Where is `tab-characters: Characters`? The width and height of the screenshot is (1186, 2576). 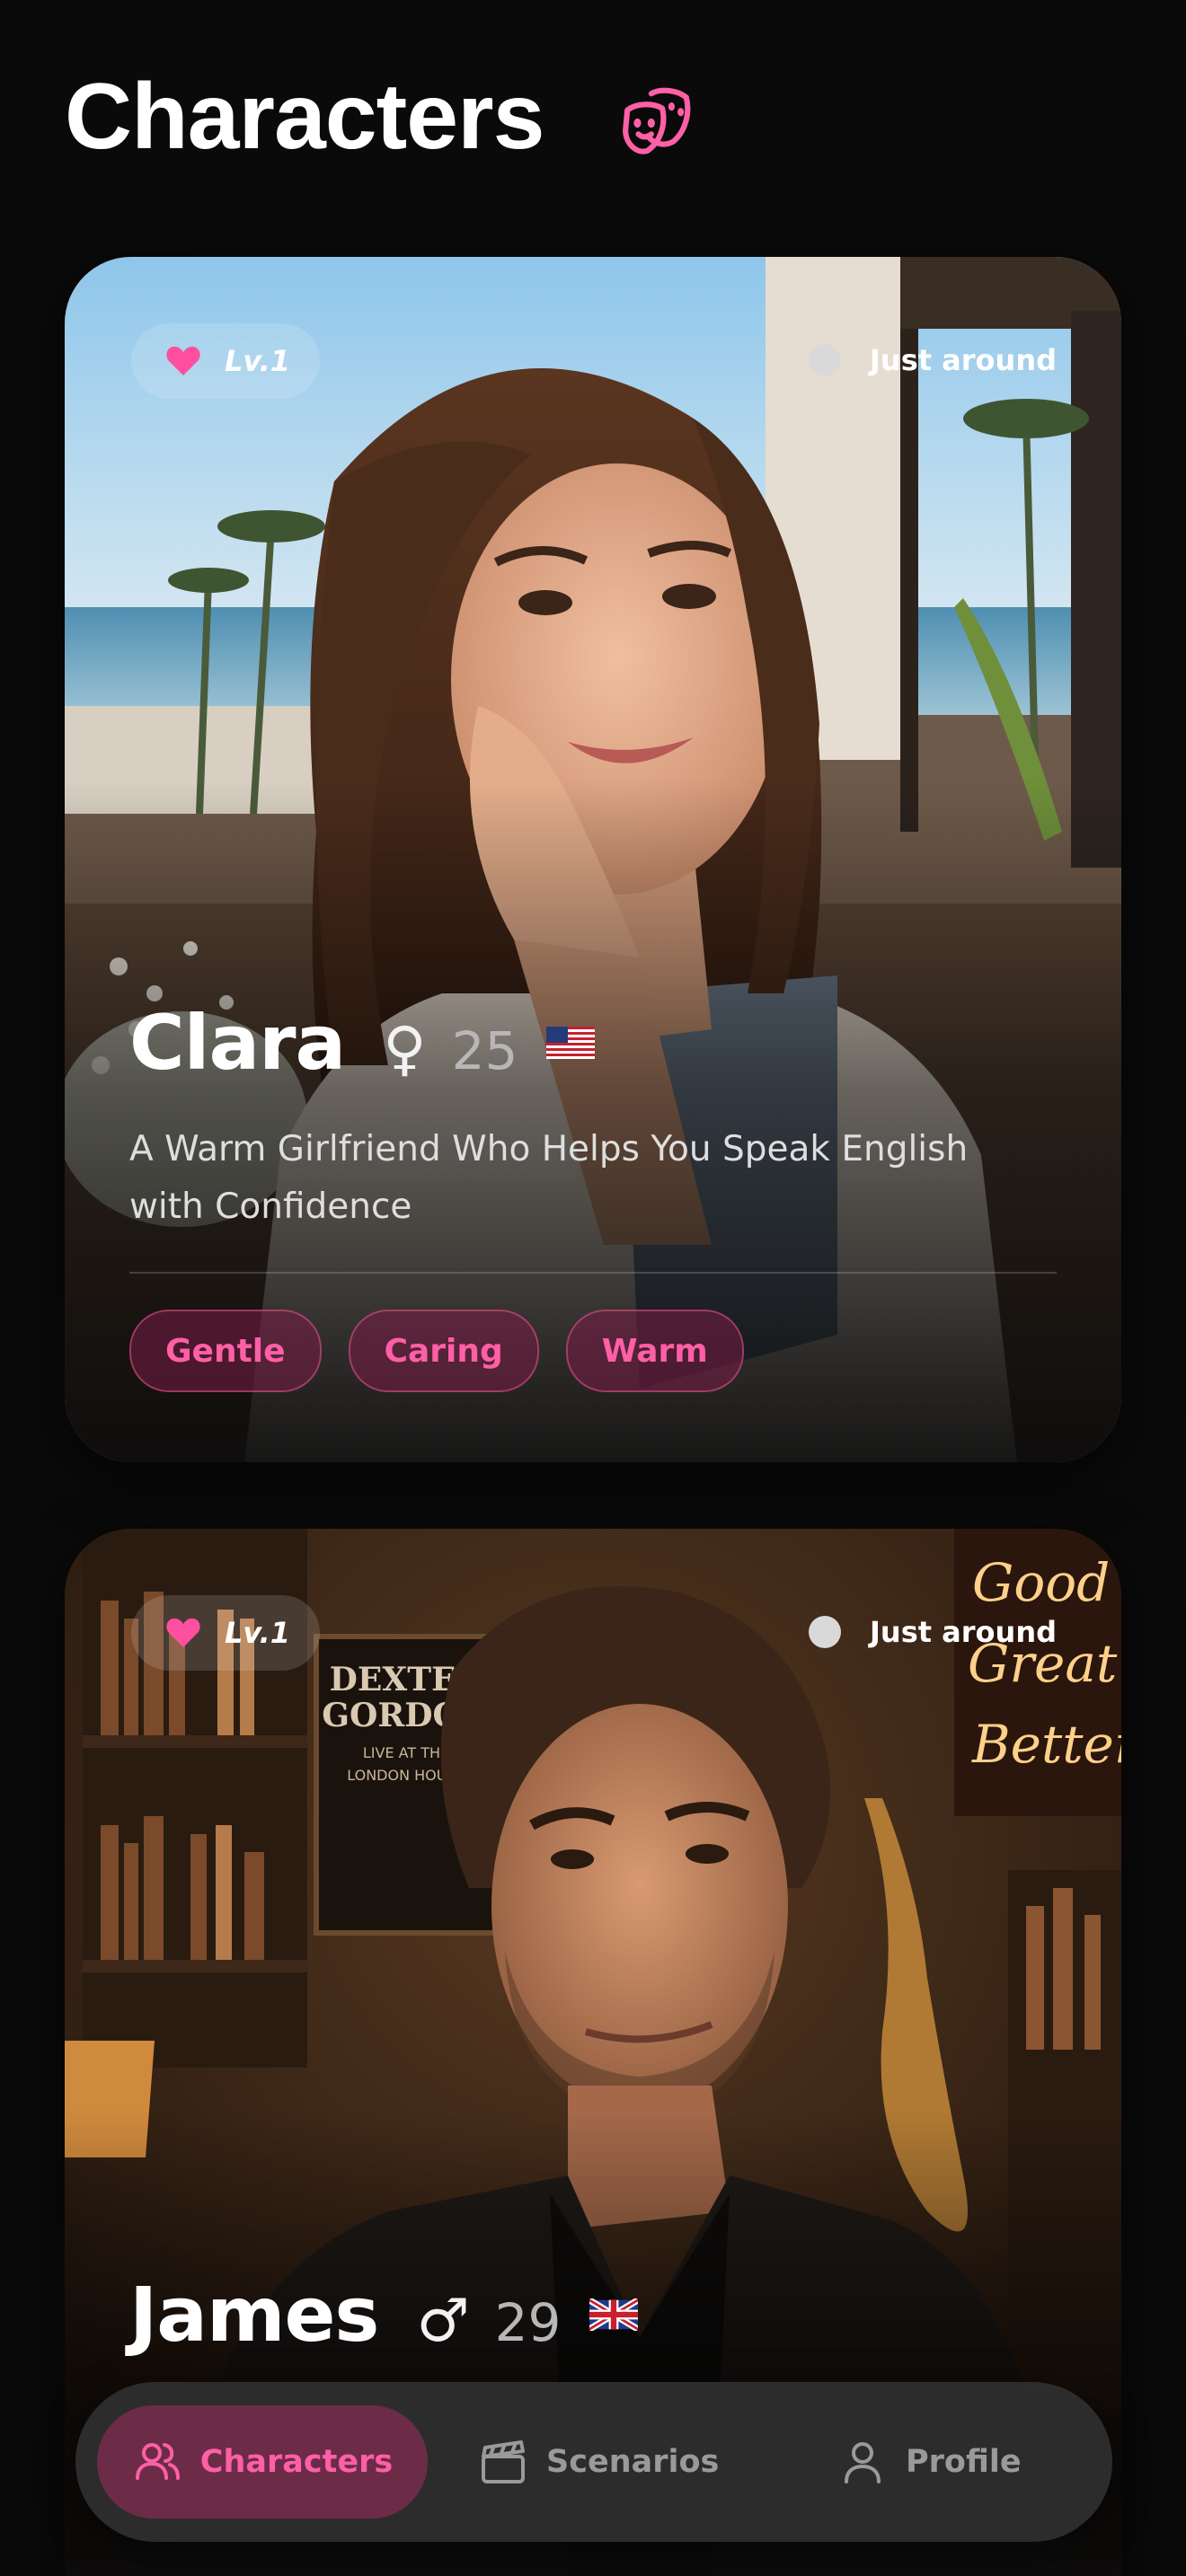 tab-characters: Characters is located at coordinates (262, 2462).